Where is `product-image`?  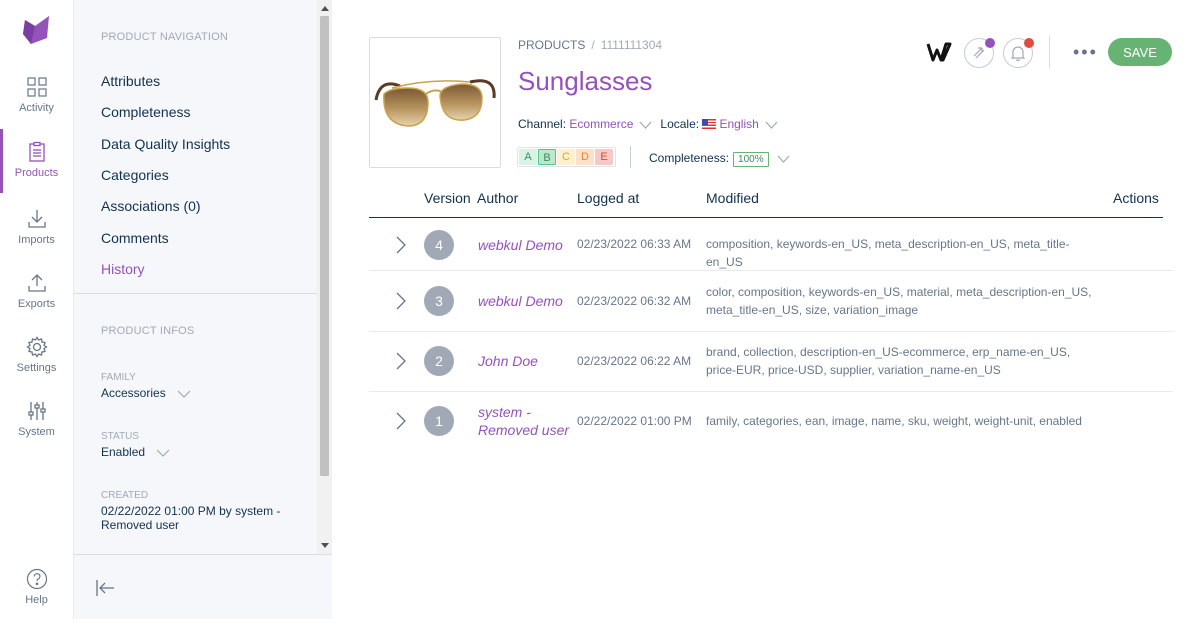 product-image is located at coordinates (435, 102).